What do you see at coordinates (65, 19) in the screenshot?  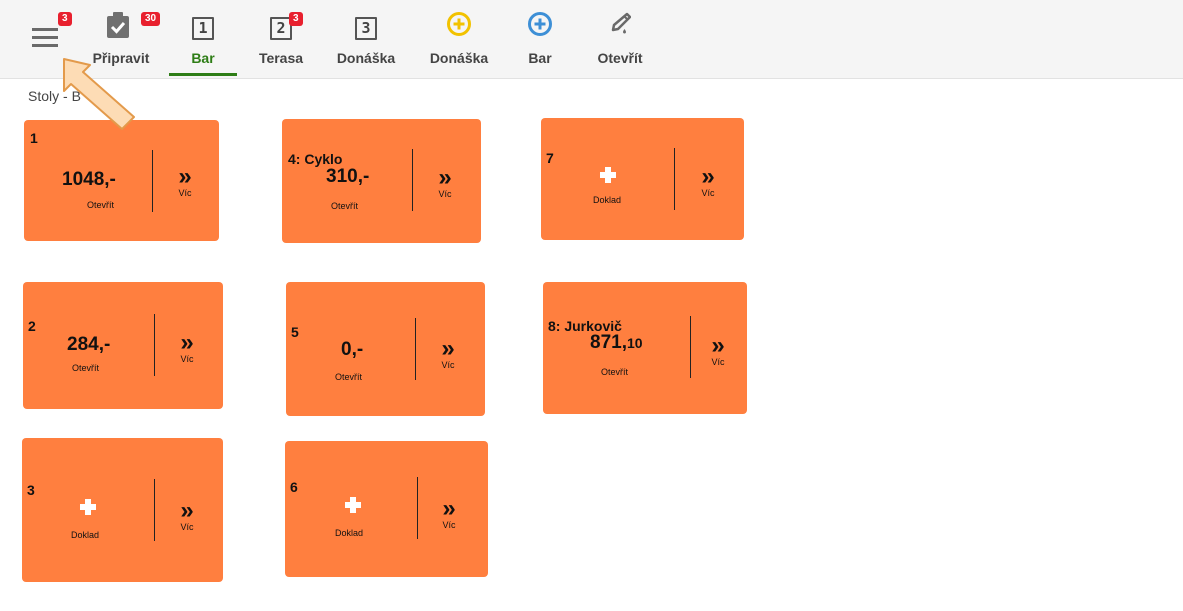 I see `menu-badge: 3` at bounding box center [65, 19].